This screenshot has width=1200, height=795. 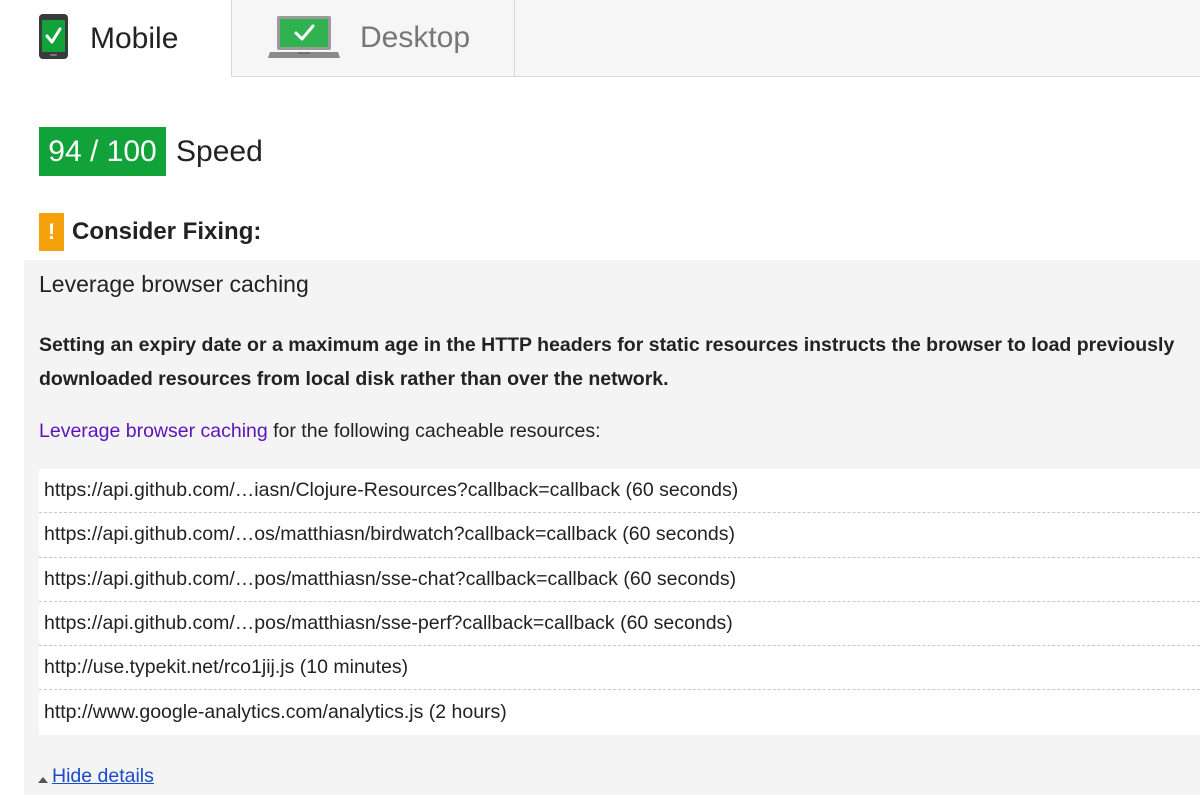 I want to click on tab-desktop-label: Desktop, so click(x=415, y=37).